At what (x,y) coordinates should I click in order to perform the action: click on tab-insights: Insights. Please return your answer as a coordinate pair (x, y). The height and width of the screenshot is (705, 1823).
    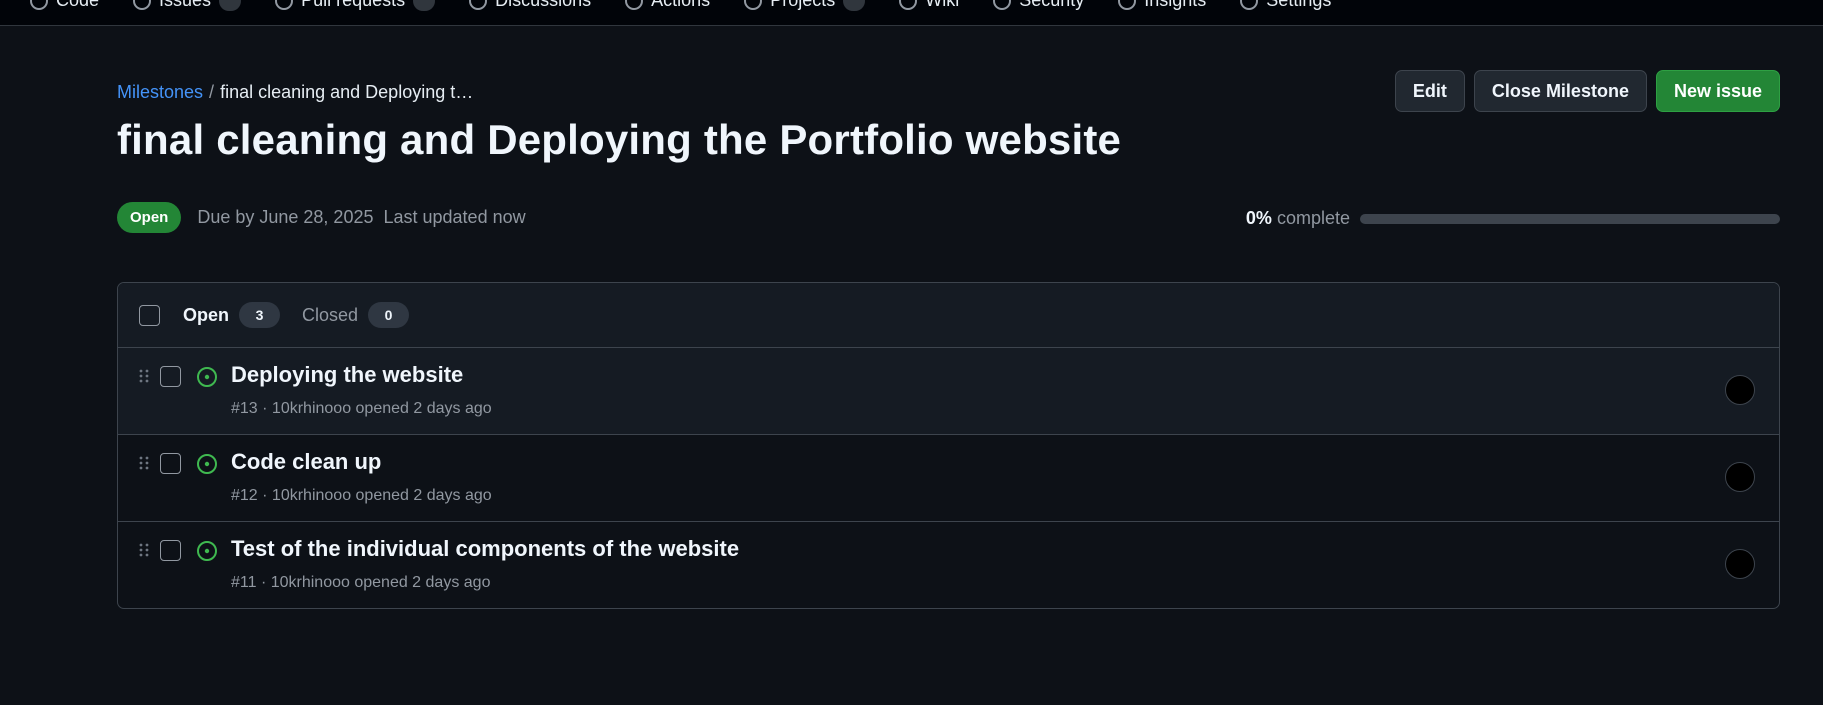
    Looking at the image, I should click on (1162, 5).